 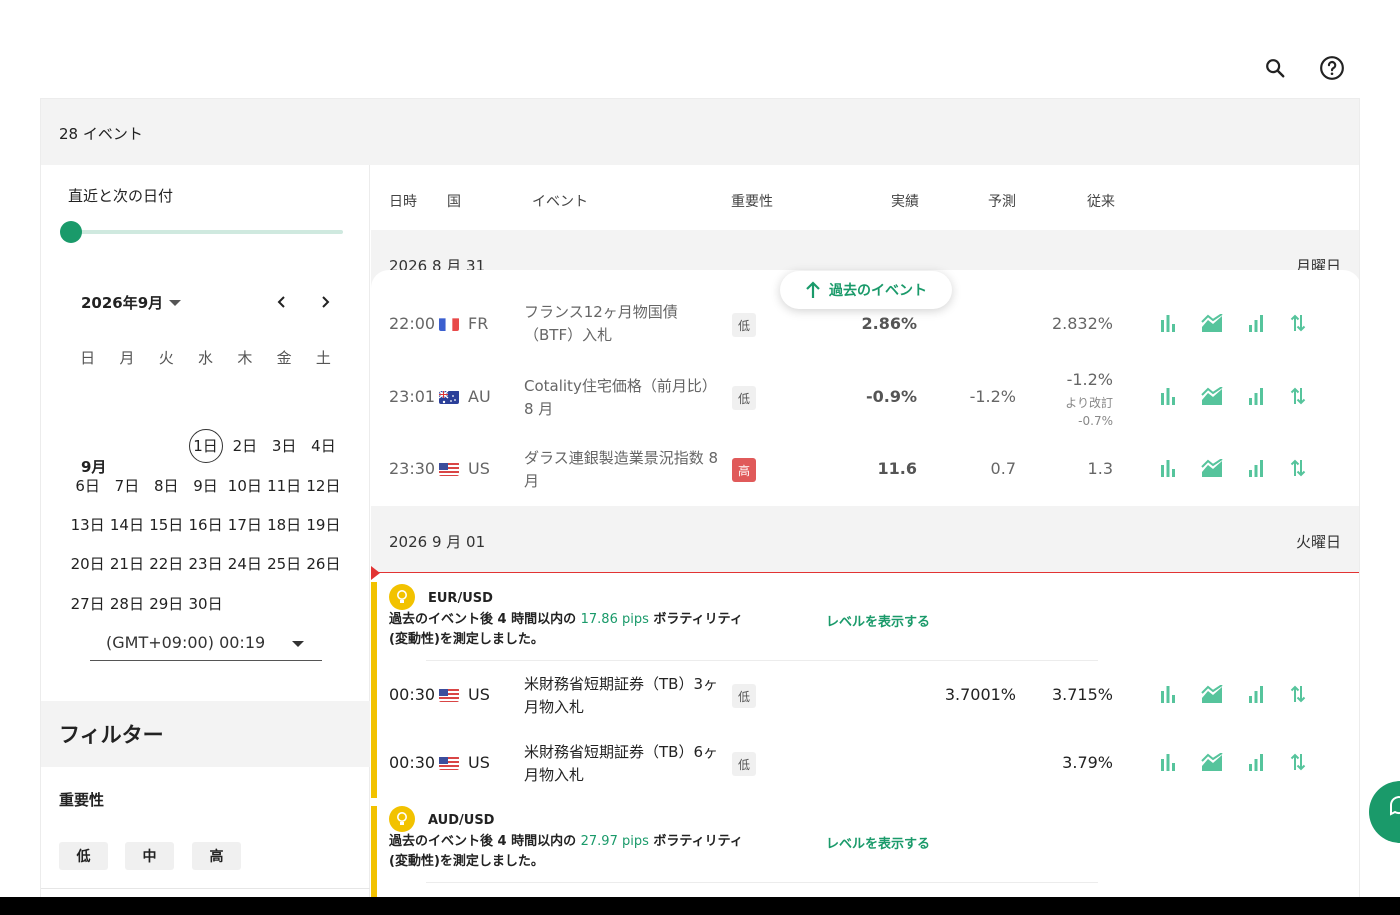 I want to click on calendar-day: 17日, so click(x=244, y=524).